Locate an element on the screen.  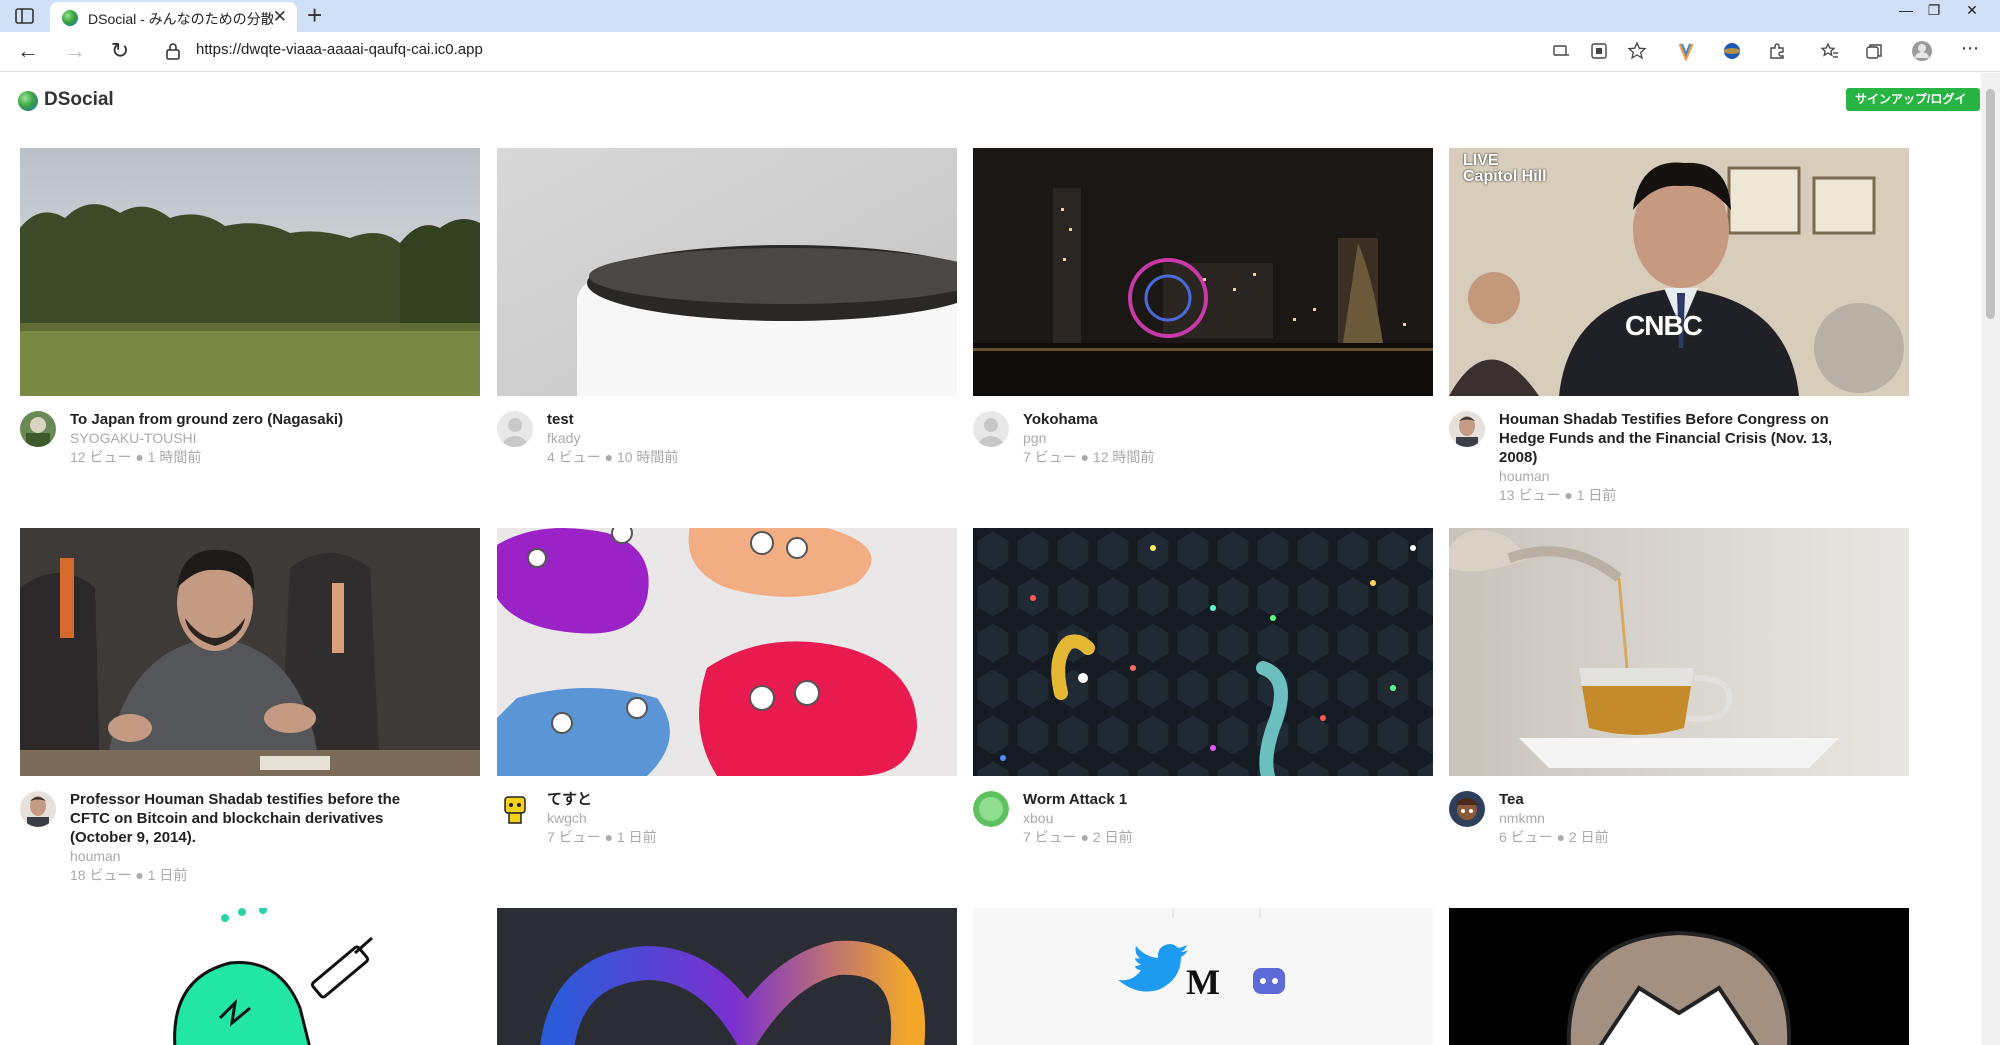
scrollbar-thumb is located at coordinates (1990, 204).